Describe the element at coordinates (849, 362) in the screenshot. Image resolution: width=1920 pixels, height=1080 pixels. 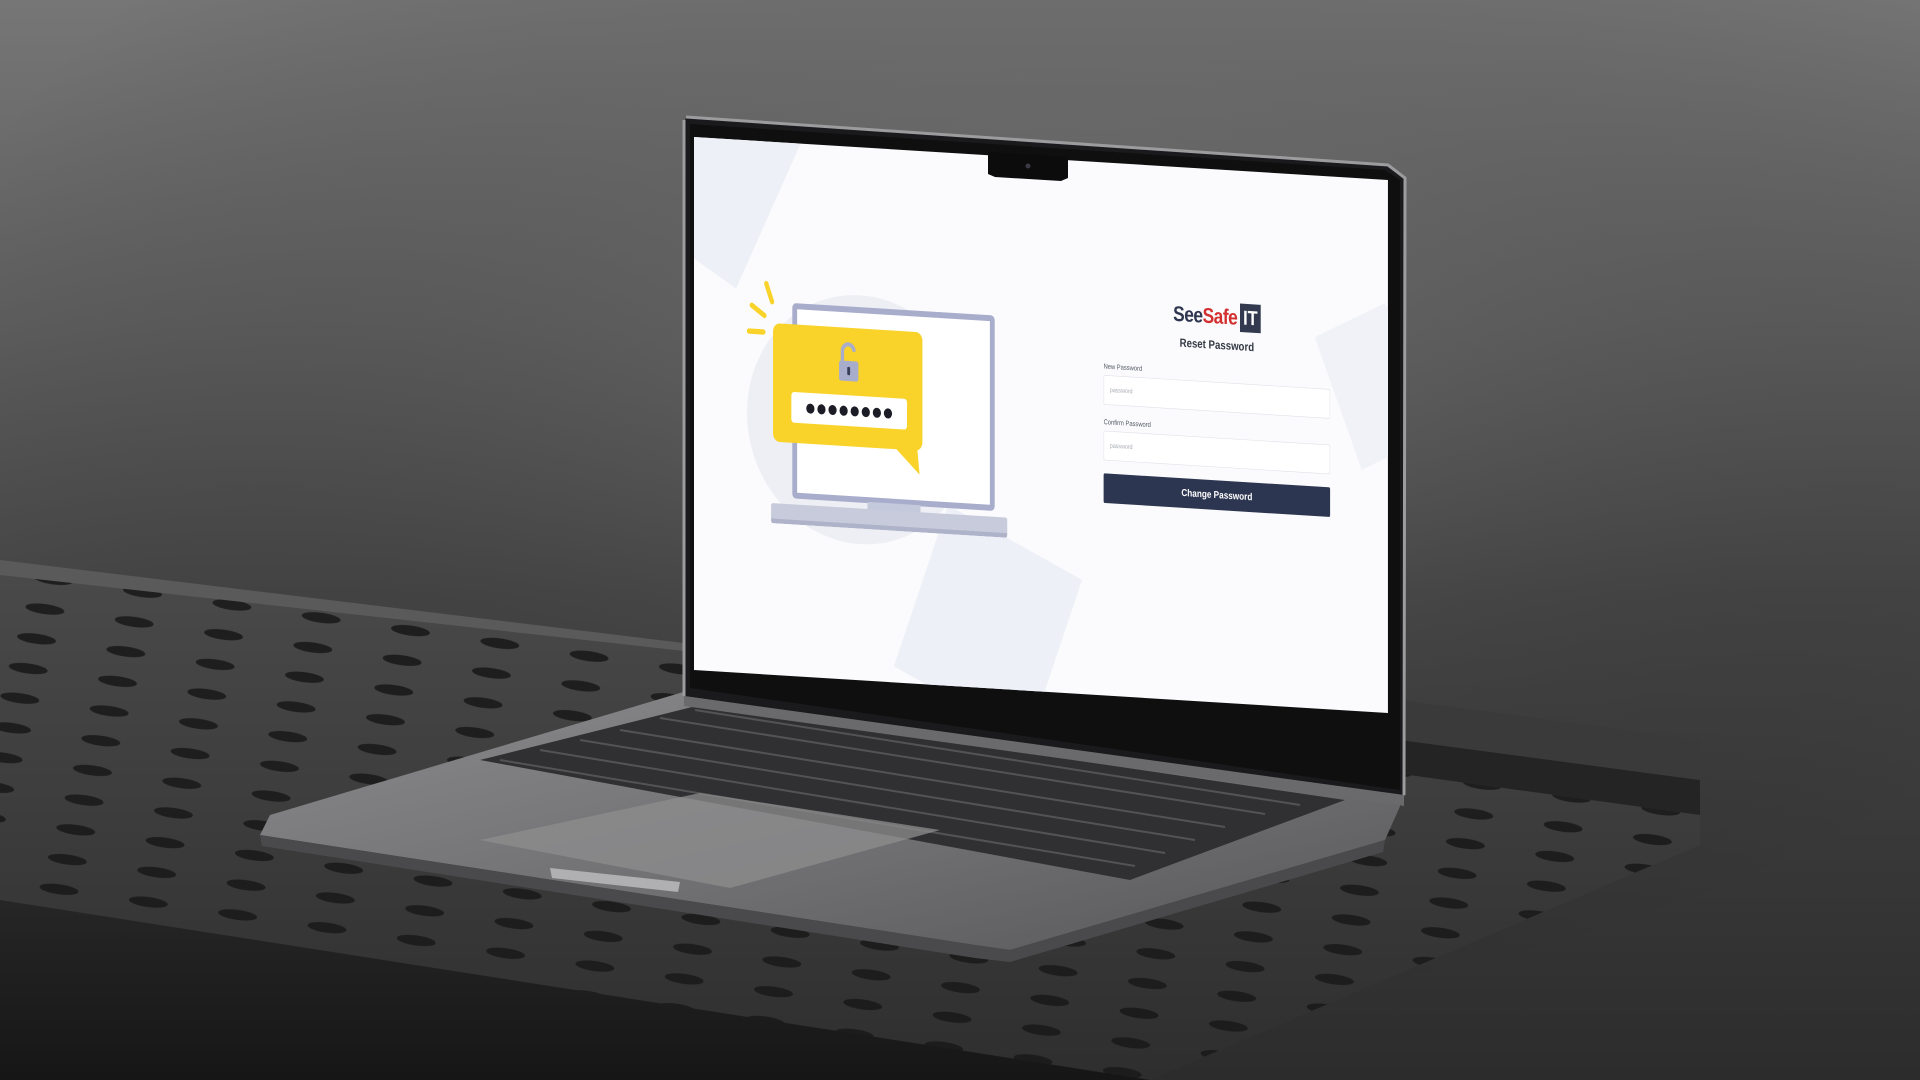
I see `unlocked-padlock-icon` at that location.